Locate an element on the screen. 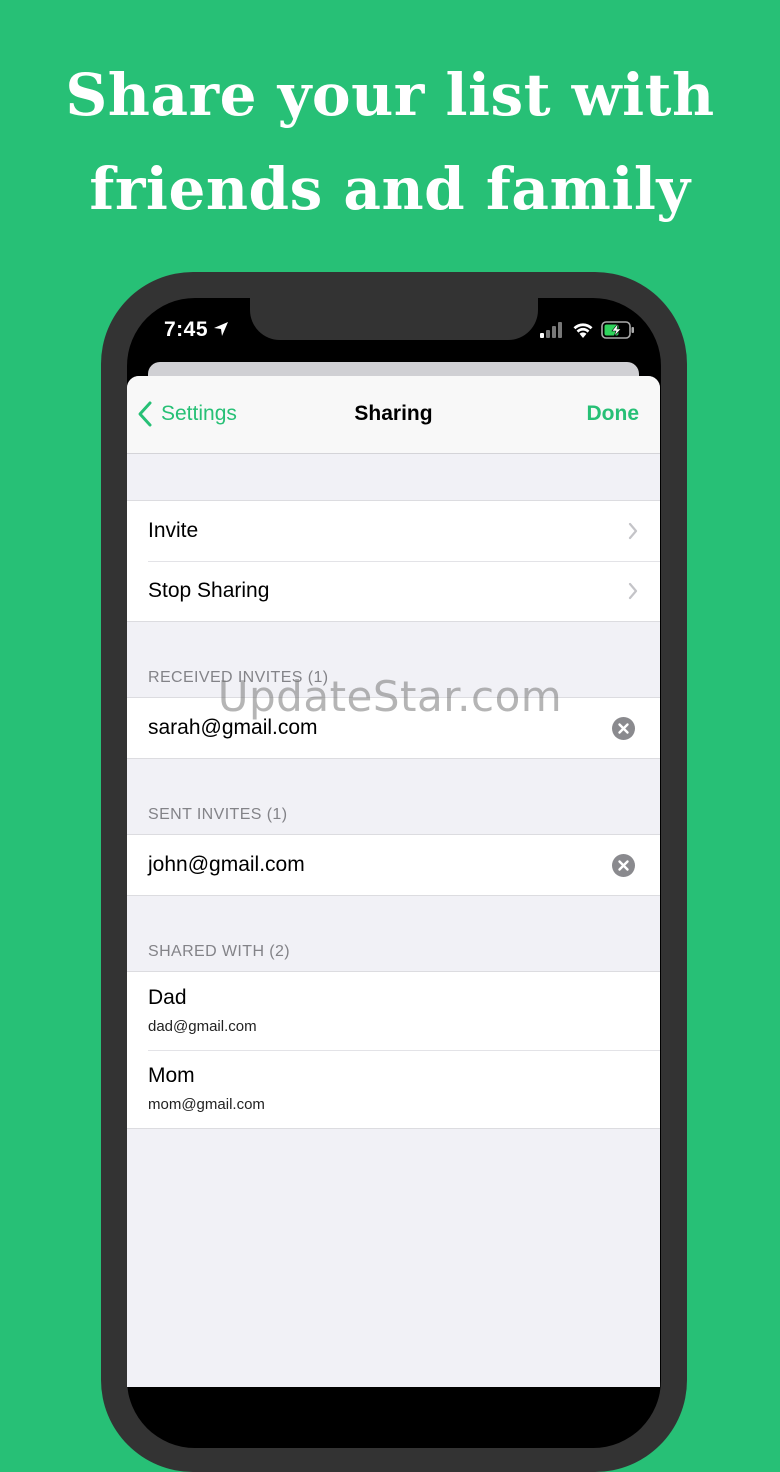  headline-line-1: Share your list with is located at coordinates (390, 95).